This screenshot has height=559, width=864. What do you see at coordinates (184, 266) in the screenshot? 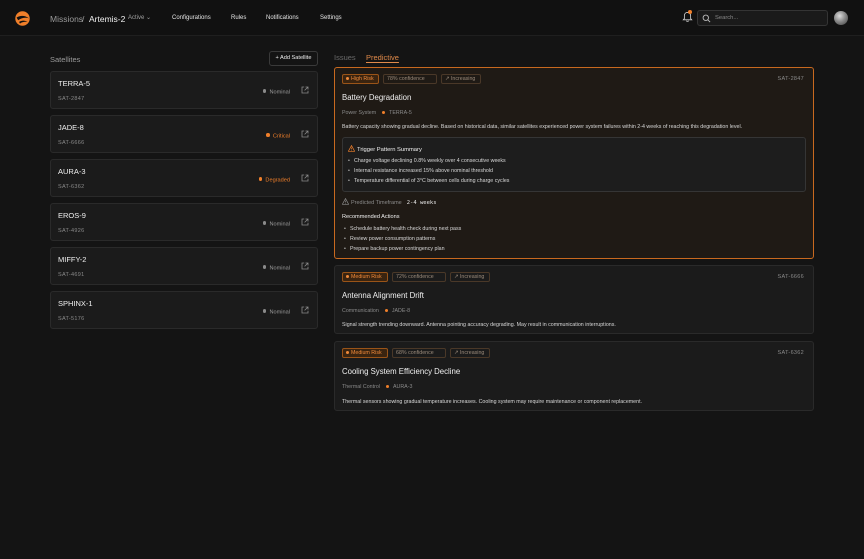
I see `satellite-card: MIFFY-2 SAT-4691 Nominal` at bounding box center [184, 266].